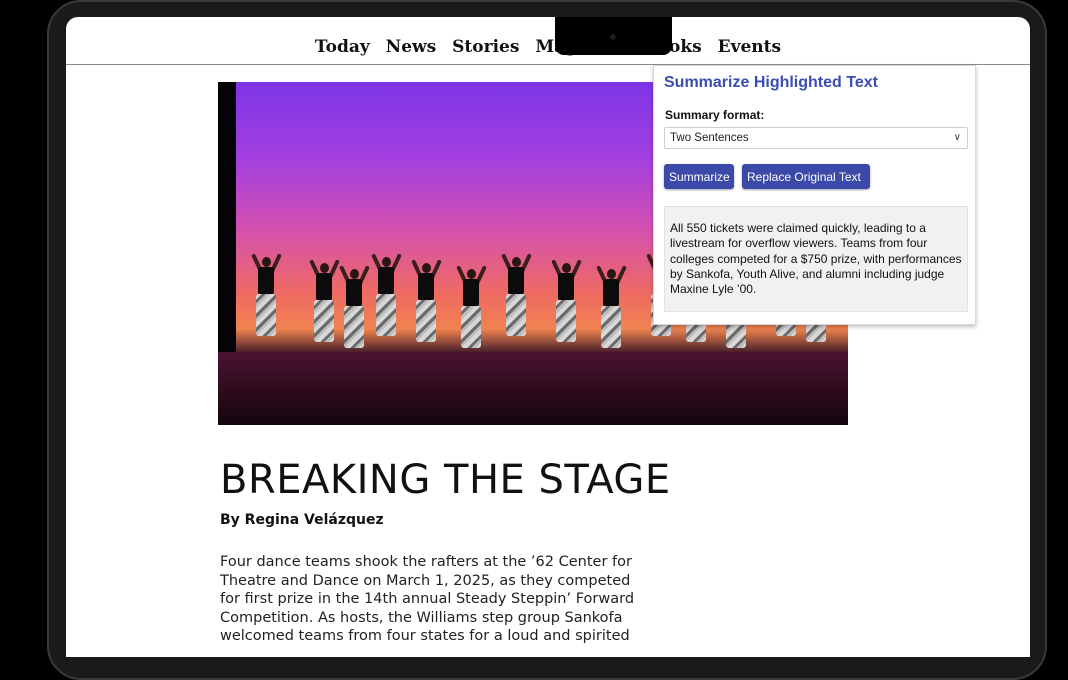  What do you see at coordinates (445, 480) in the screenshot?
I see `article-title: BREAKING THE STAGE` at bounding box center [445, 480].